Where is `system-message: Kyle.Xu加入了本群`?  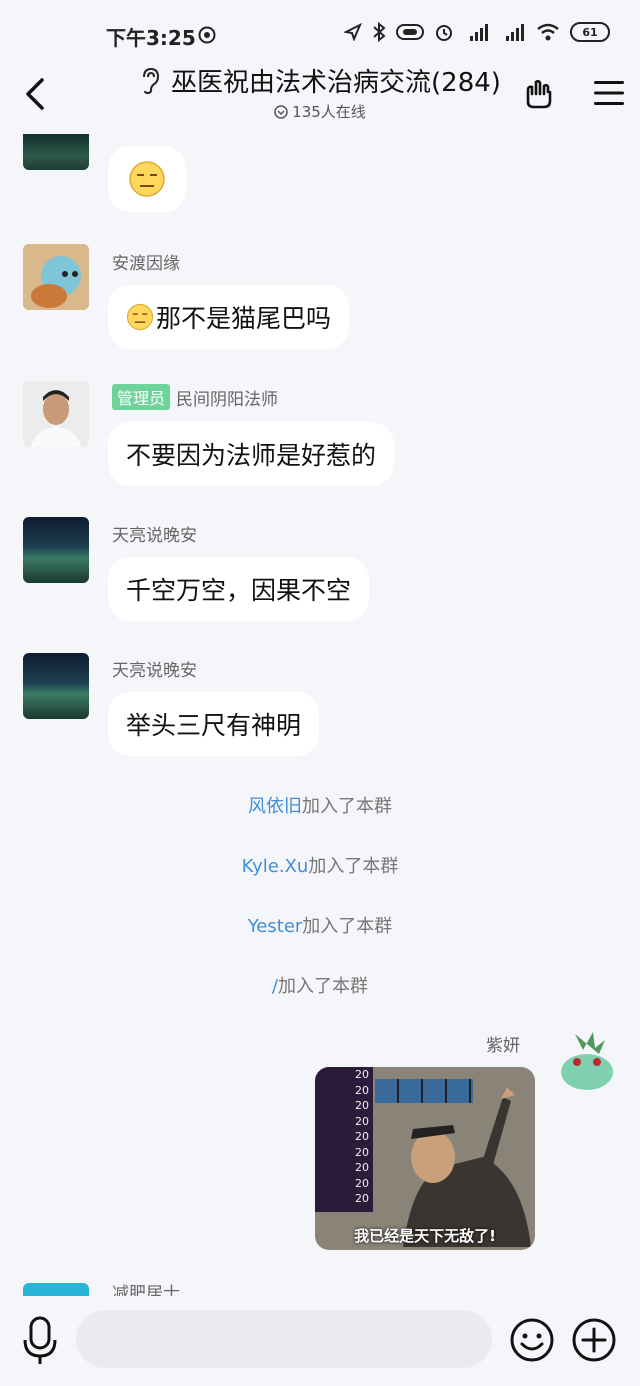 system-message: Kyle.Xu加入了本群 is located at coordinates (320, 865).